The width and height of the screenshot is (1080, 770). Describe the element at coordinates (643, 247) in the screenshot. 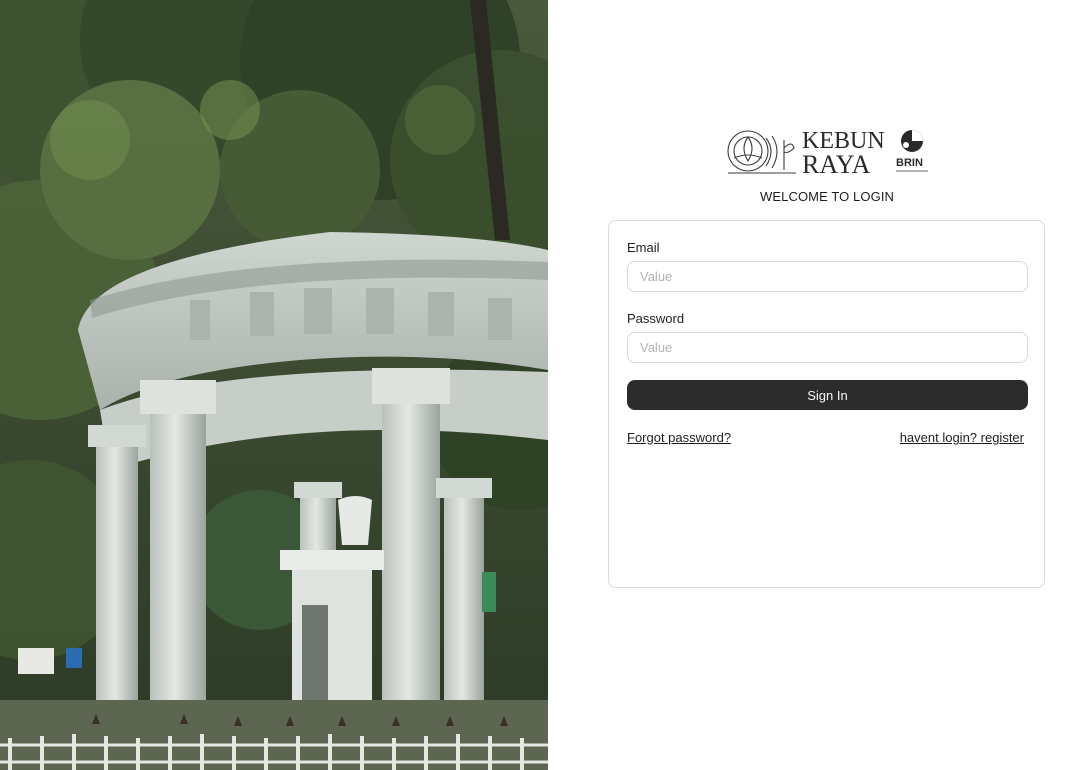

I see `email-label: Email` at that location.